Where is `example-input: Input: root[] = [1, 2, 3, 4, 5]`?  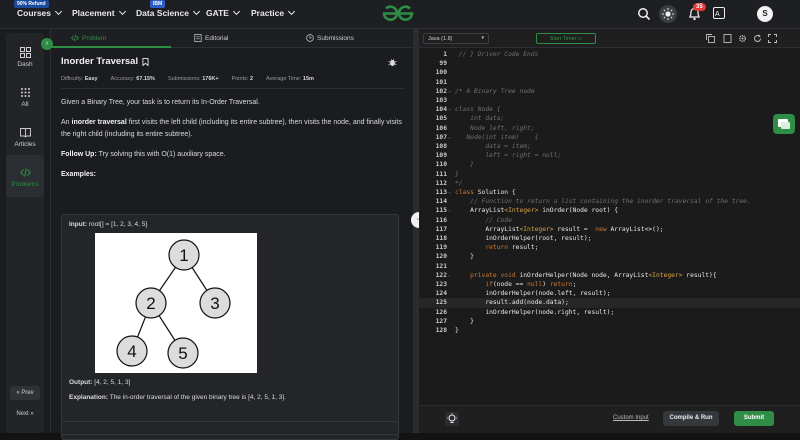
example-input: Input: root[] = [1, 2, 3, 4, 5] is located at coordinates (108, 224).